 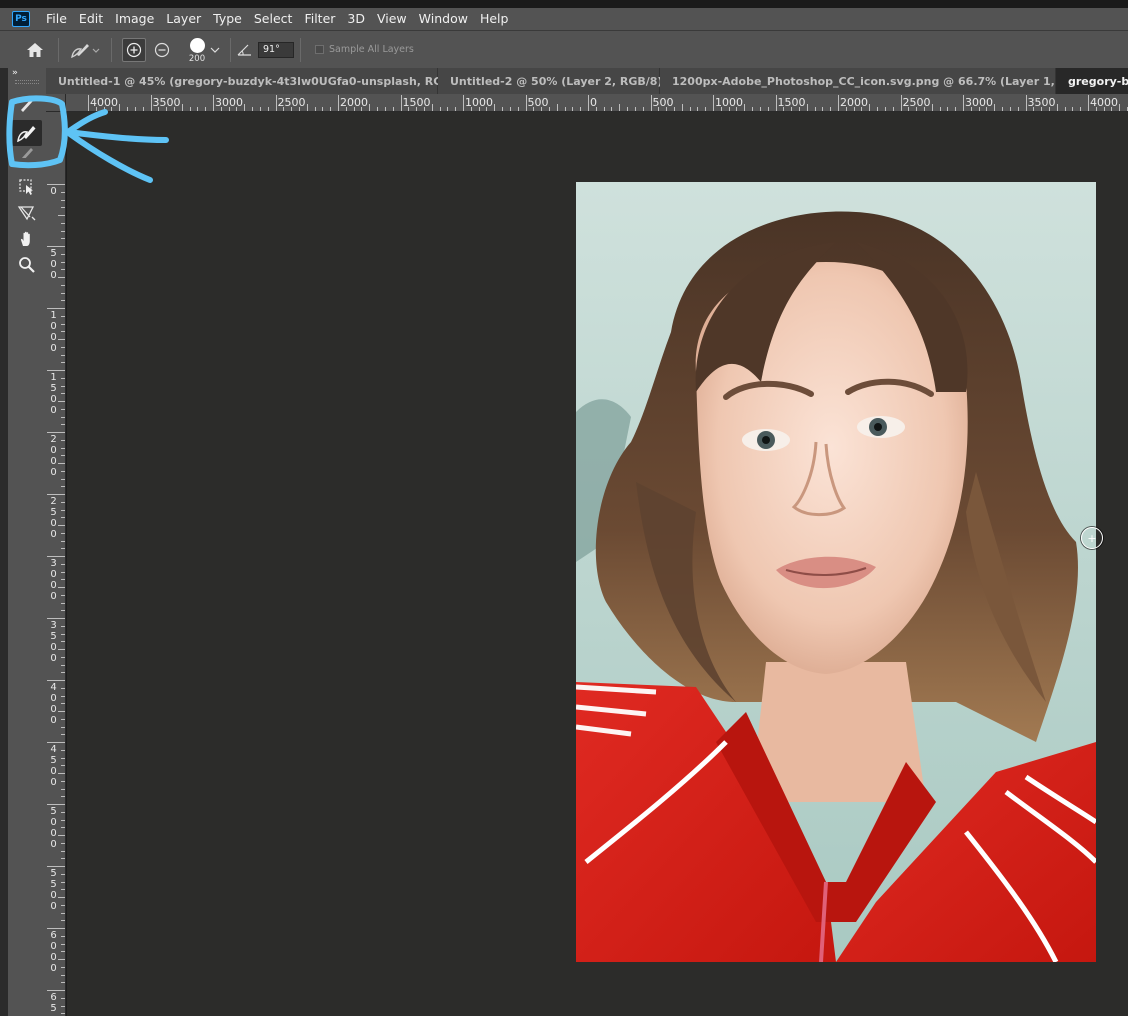 What do you see at coordinates (319, 19) in the screenshot?
I see `menu-filter: Filter` at bounding box center [319, 19].